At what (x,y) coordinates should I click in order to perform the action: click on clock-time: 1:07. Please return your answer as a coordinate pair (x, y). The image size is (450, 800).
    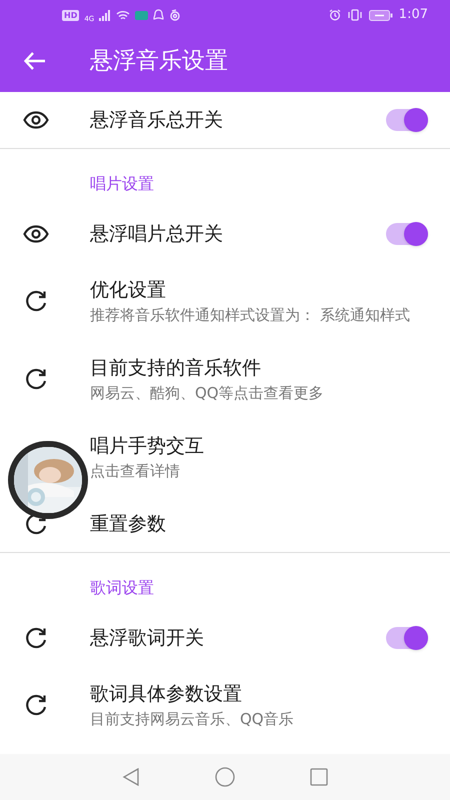
    Looking at the image, I should click on (413, 15).